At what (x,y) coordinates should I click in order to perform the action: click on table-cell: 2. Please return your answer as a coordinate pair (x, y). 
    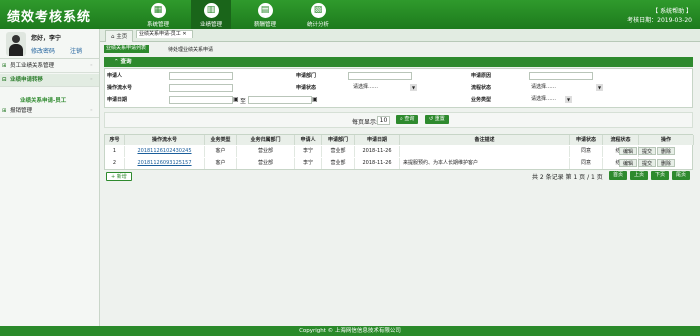
    Looking at the image, I should click on (115, 163).